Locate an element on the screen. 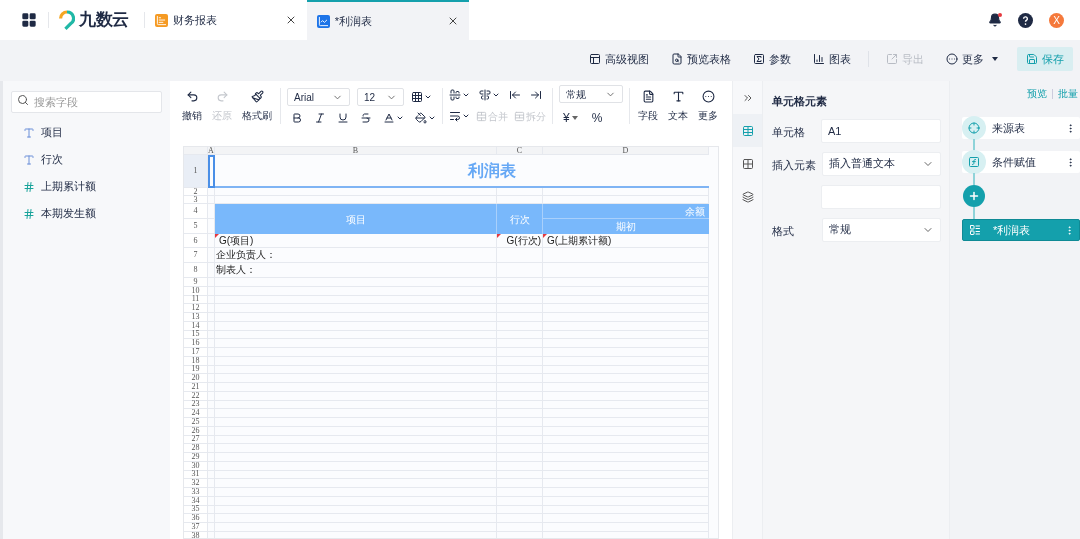 The width and height of the screenshot is (1080, 539). row-number: 19 is located at coordinates (196, 370).